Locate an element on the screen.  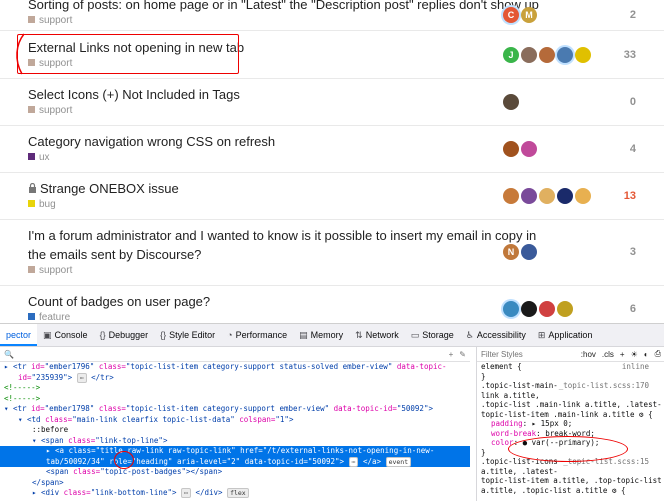
add-rule-button: + is located at coordinates (622, 354).